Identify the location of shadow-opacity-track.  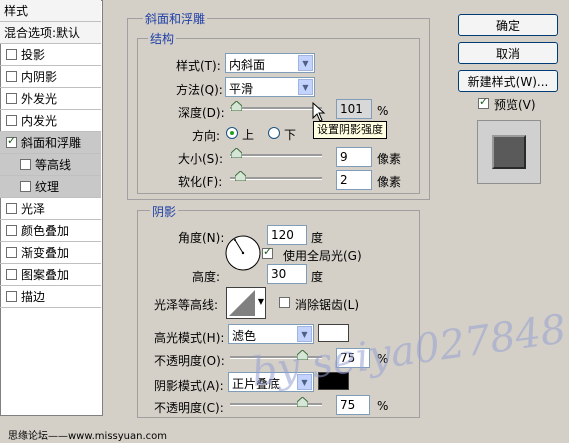
(276, 404).